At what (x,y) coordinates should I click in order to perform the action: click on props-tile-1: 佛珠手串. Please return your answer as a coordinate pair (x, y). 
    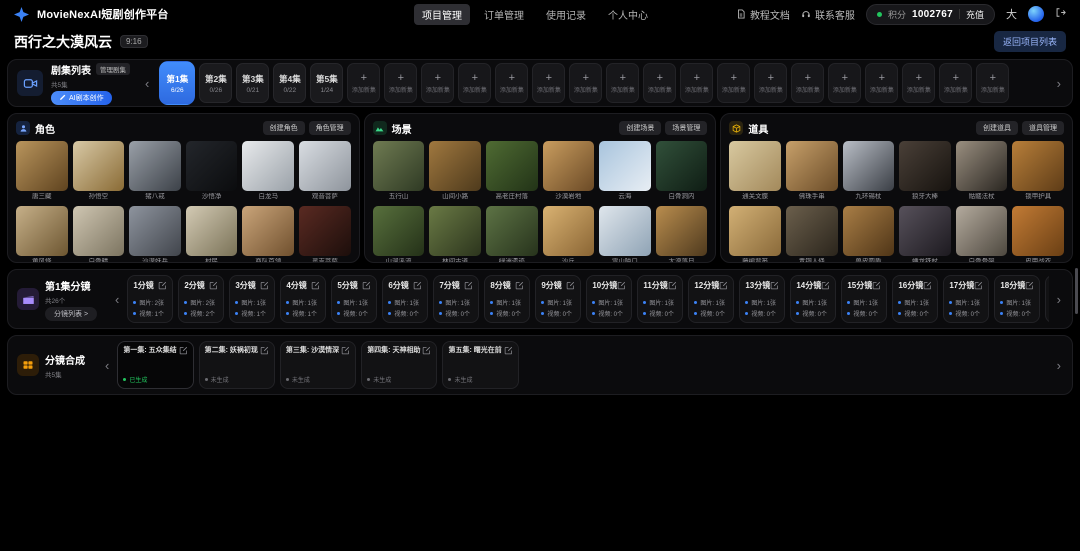
    Looking at the image, I should click on (811, 171).